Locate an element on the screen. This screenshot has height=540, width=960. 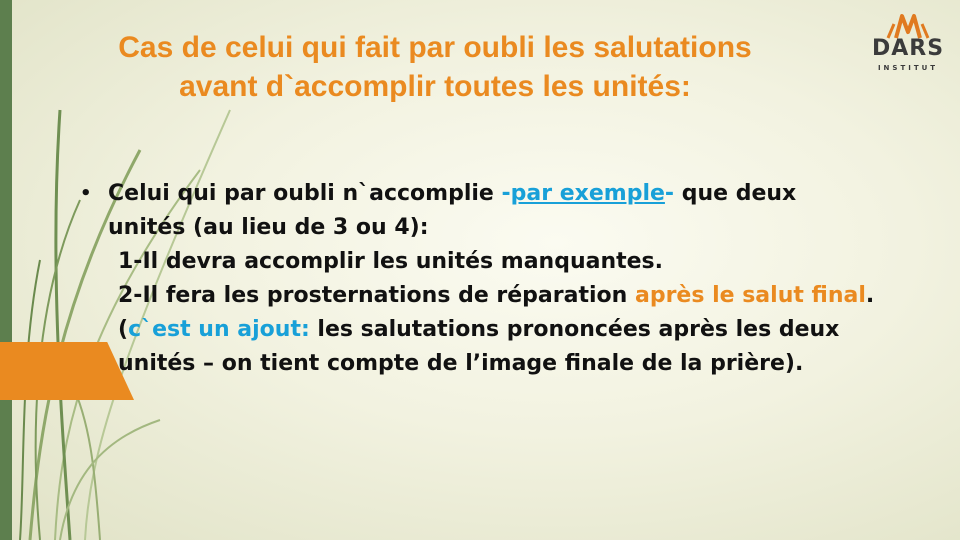
dars-logo: DARS INSTITUT is located at coordinates (908, 45).